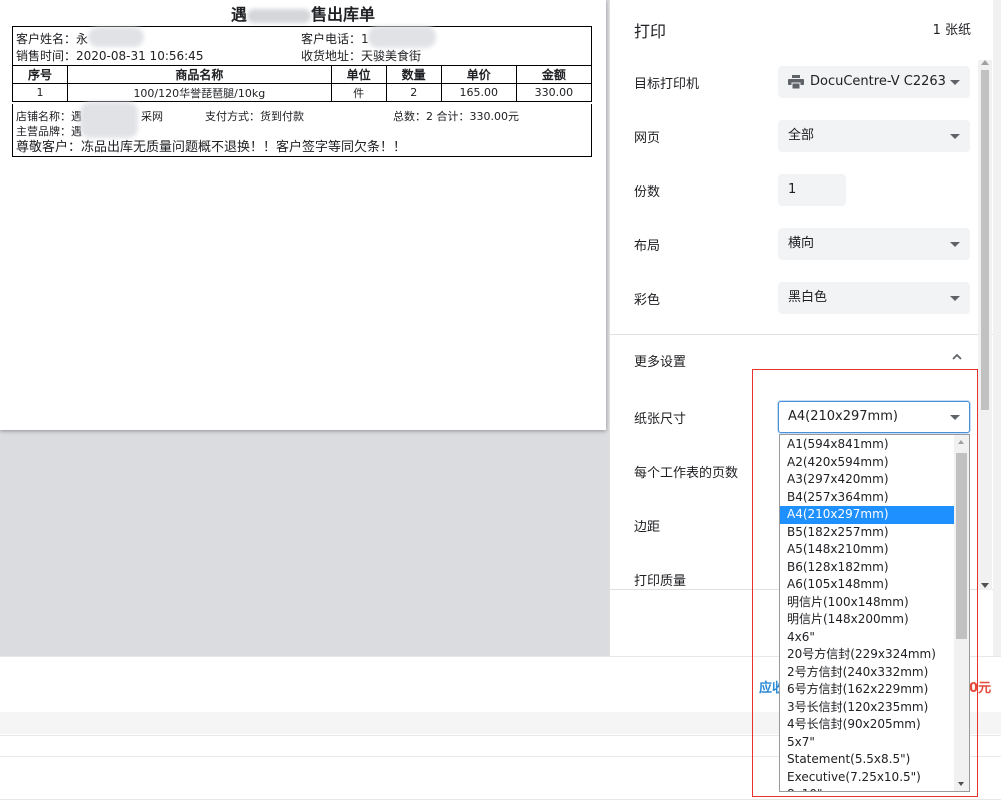 The width and height of the screenshot is (1001, 801). What do you see at coordinates (199, 92) in the screenshot?
I see `table-cell: 100/120华誉琵琶腿/10kg` at bounding box center [199, 92].